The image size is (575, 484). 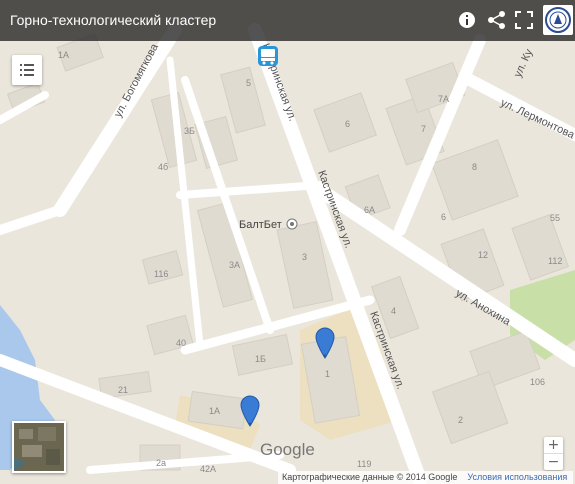 I want to click on attribution-text: Картографические данные © 2014 Google, so click(x=370, y=477).